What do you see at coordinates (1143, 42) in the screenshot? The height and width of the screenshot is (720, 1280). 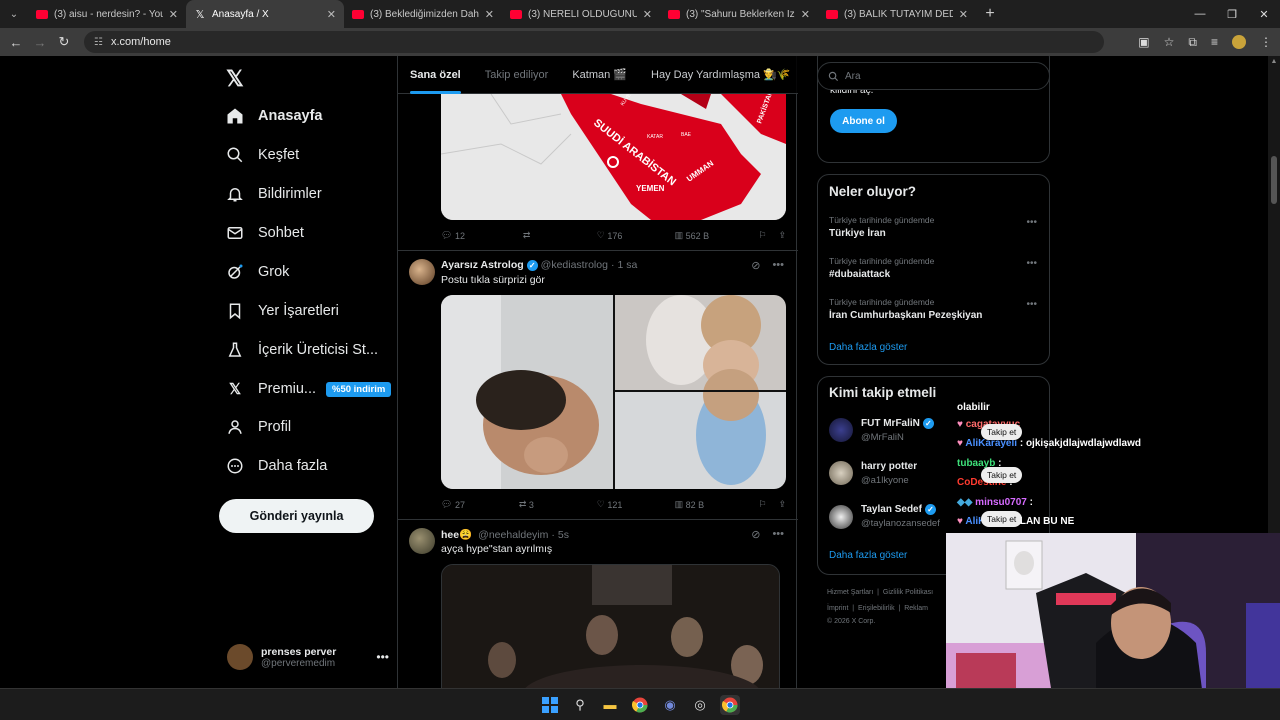 I see `cast-icon: ▣` at bounding box center [1143, 42].